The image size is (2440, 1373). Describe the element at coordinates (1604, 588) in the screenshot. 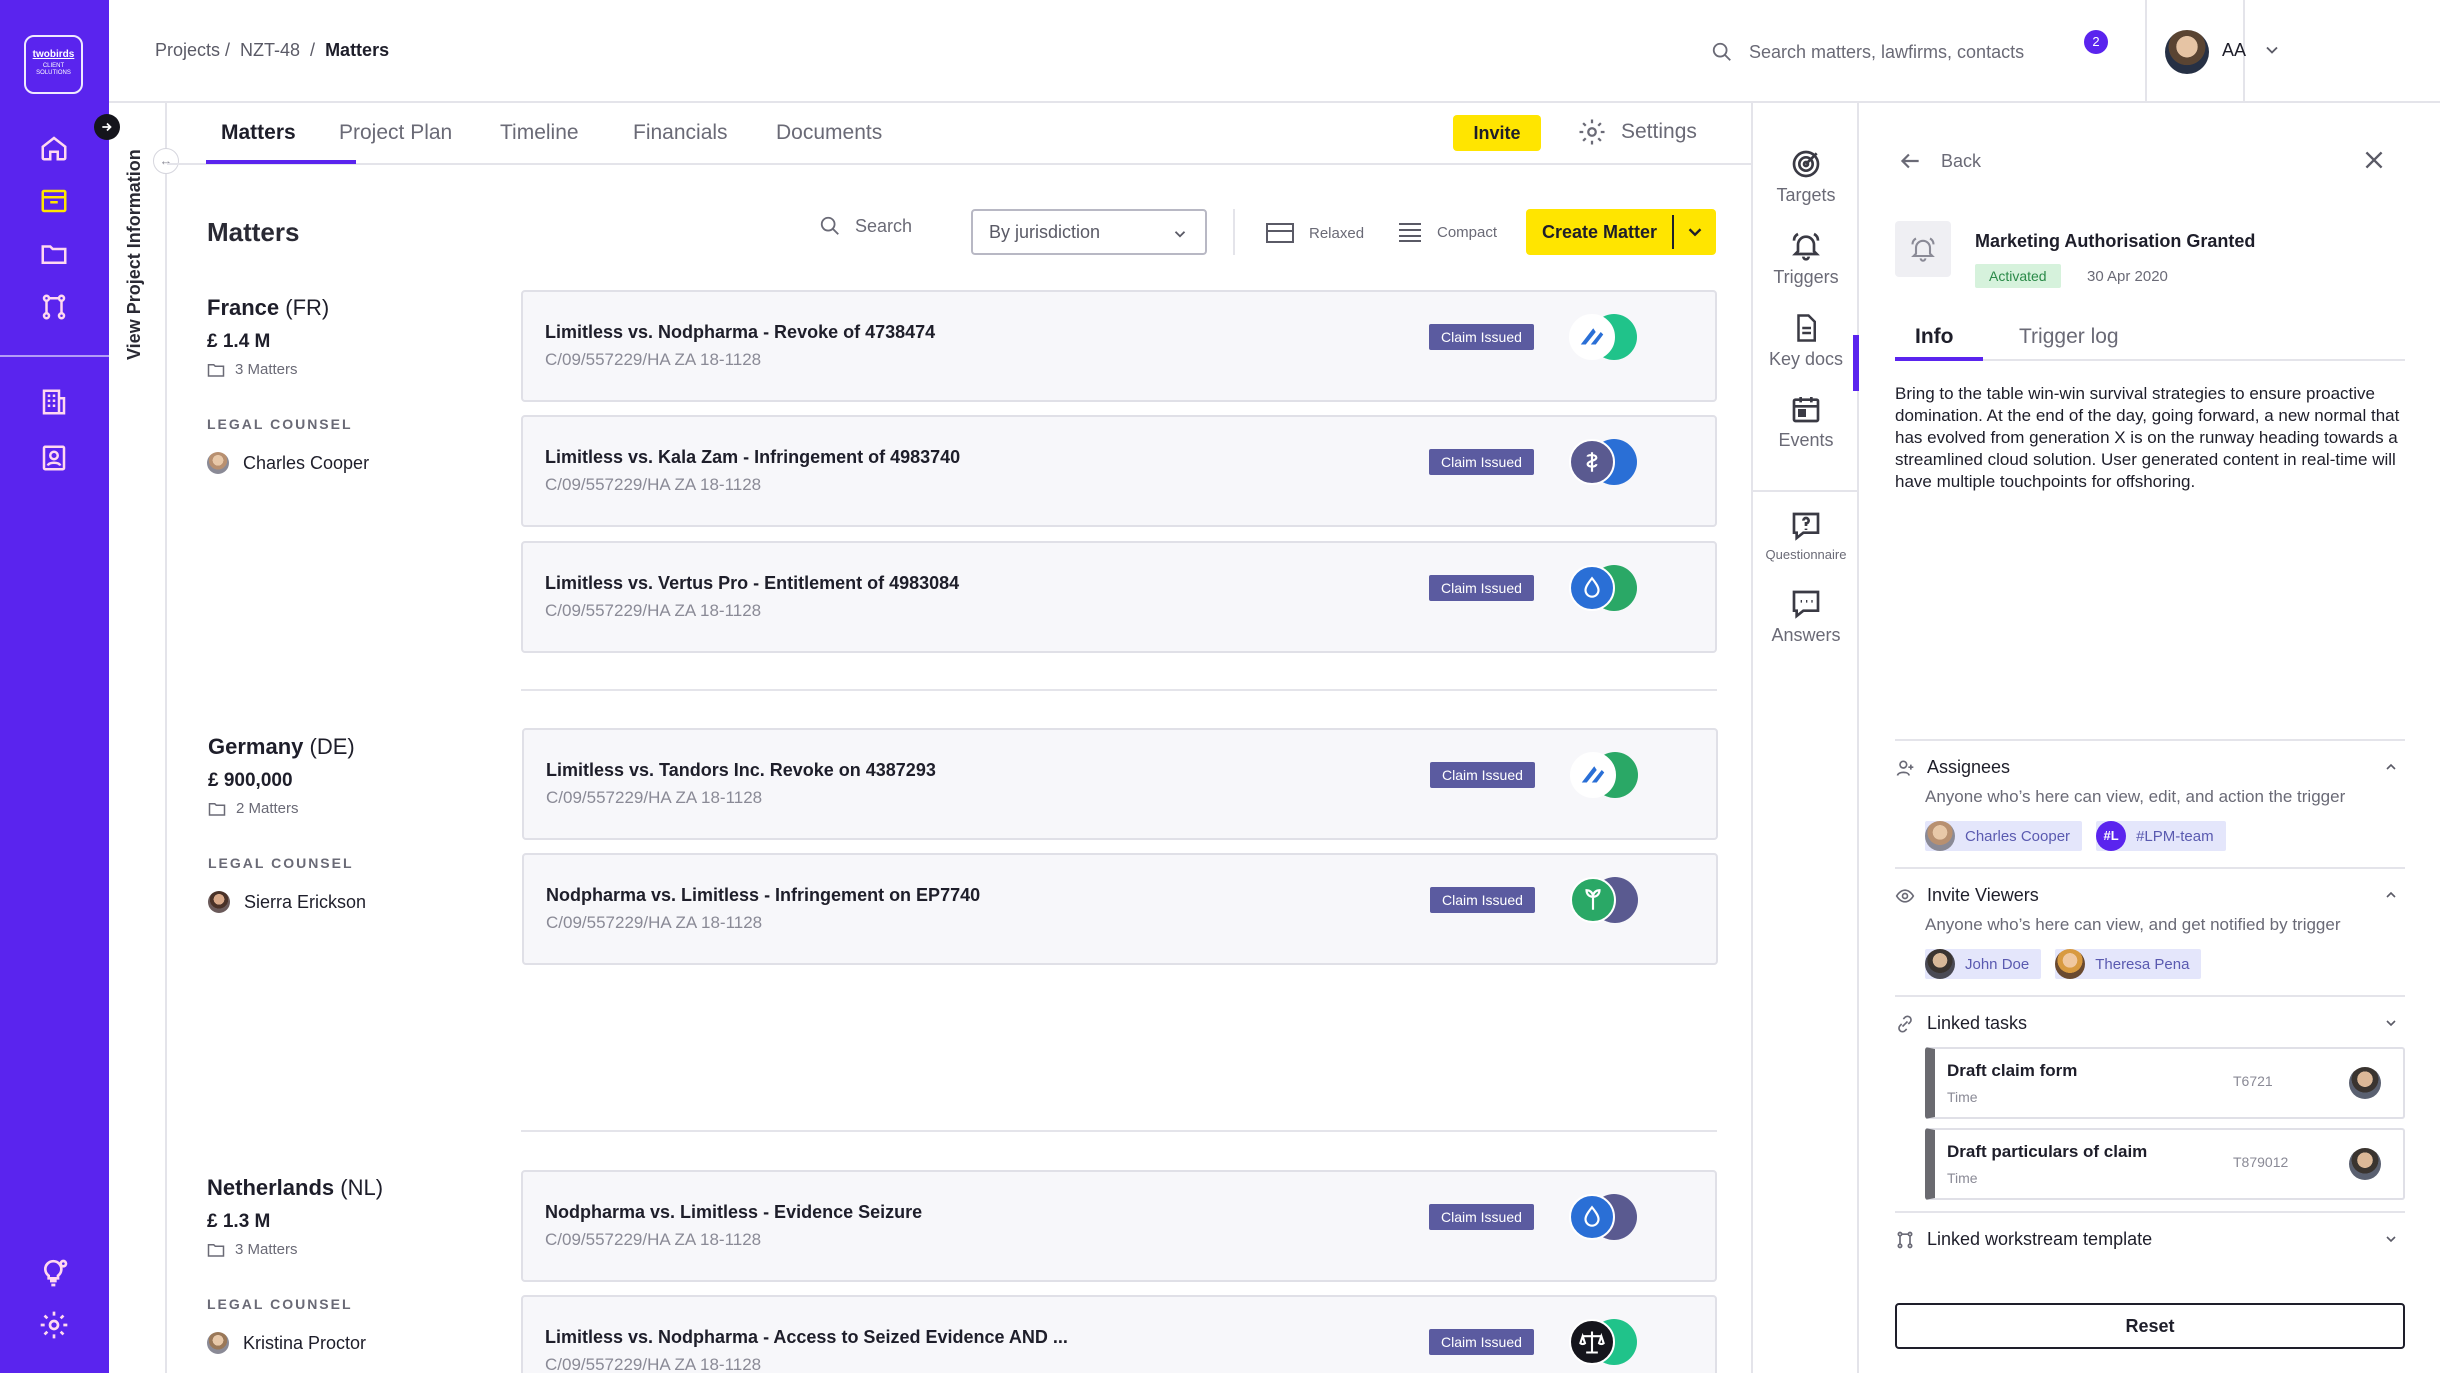

I see `party-logos` at that location.